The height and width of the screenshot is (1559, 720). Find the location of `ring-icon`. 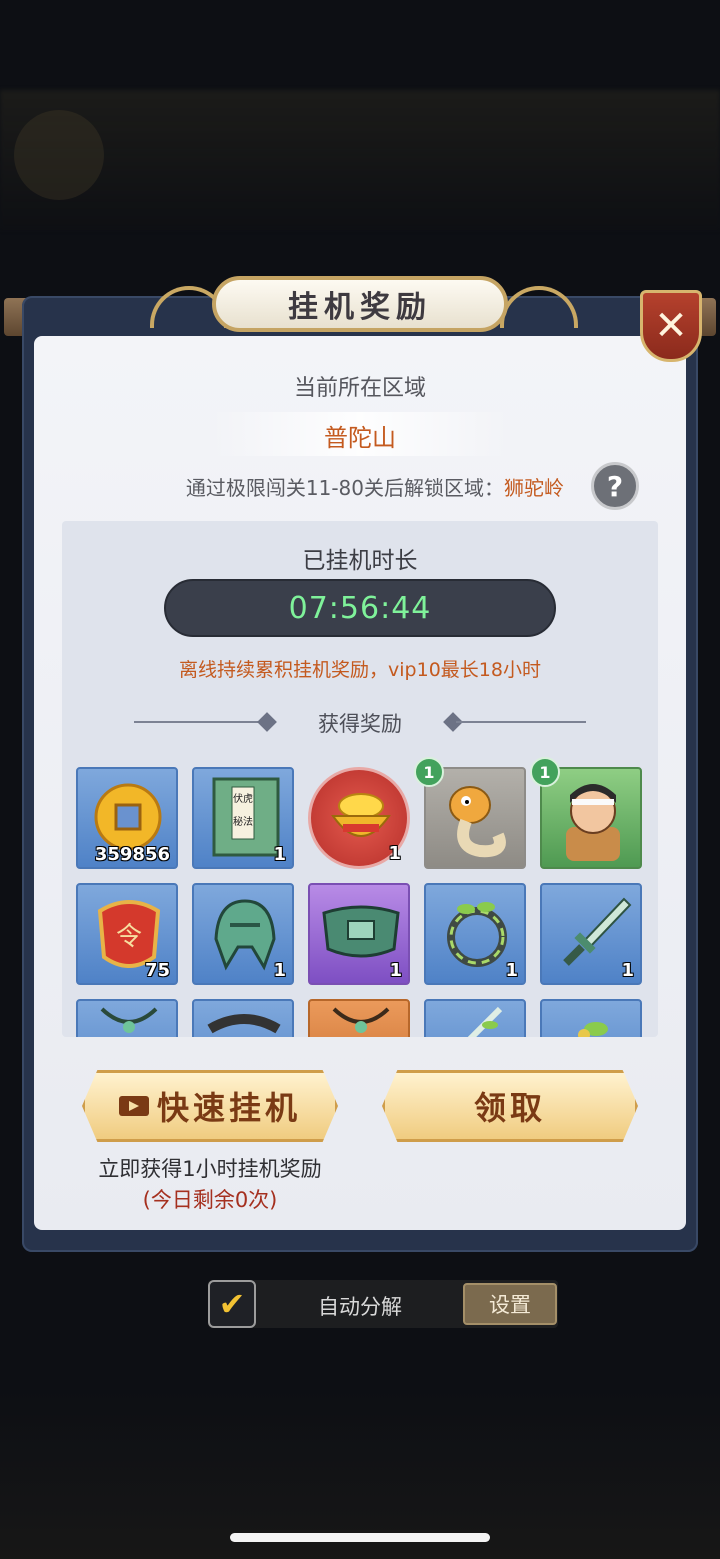

ring-icon is located at coordinates (477, 934).